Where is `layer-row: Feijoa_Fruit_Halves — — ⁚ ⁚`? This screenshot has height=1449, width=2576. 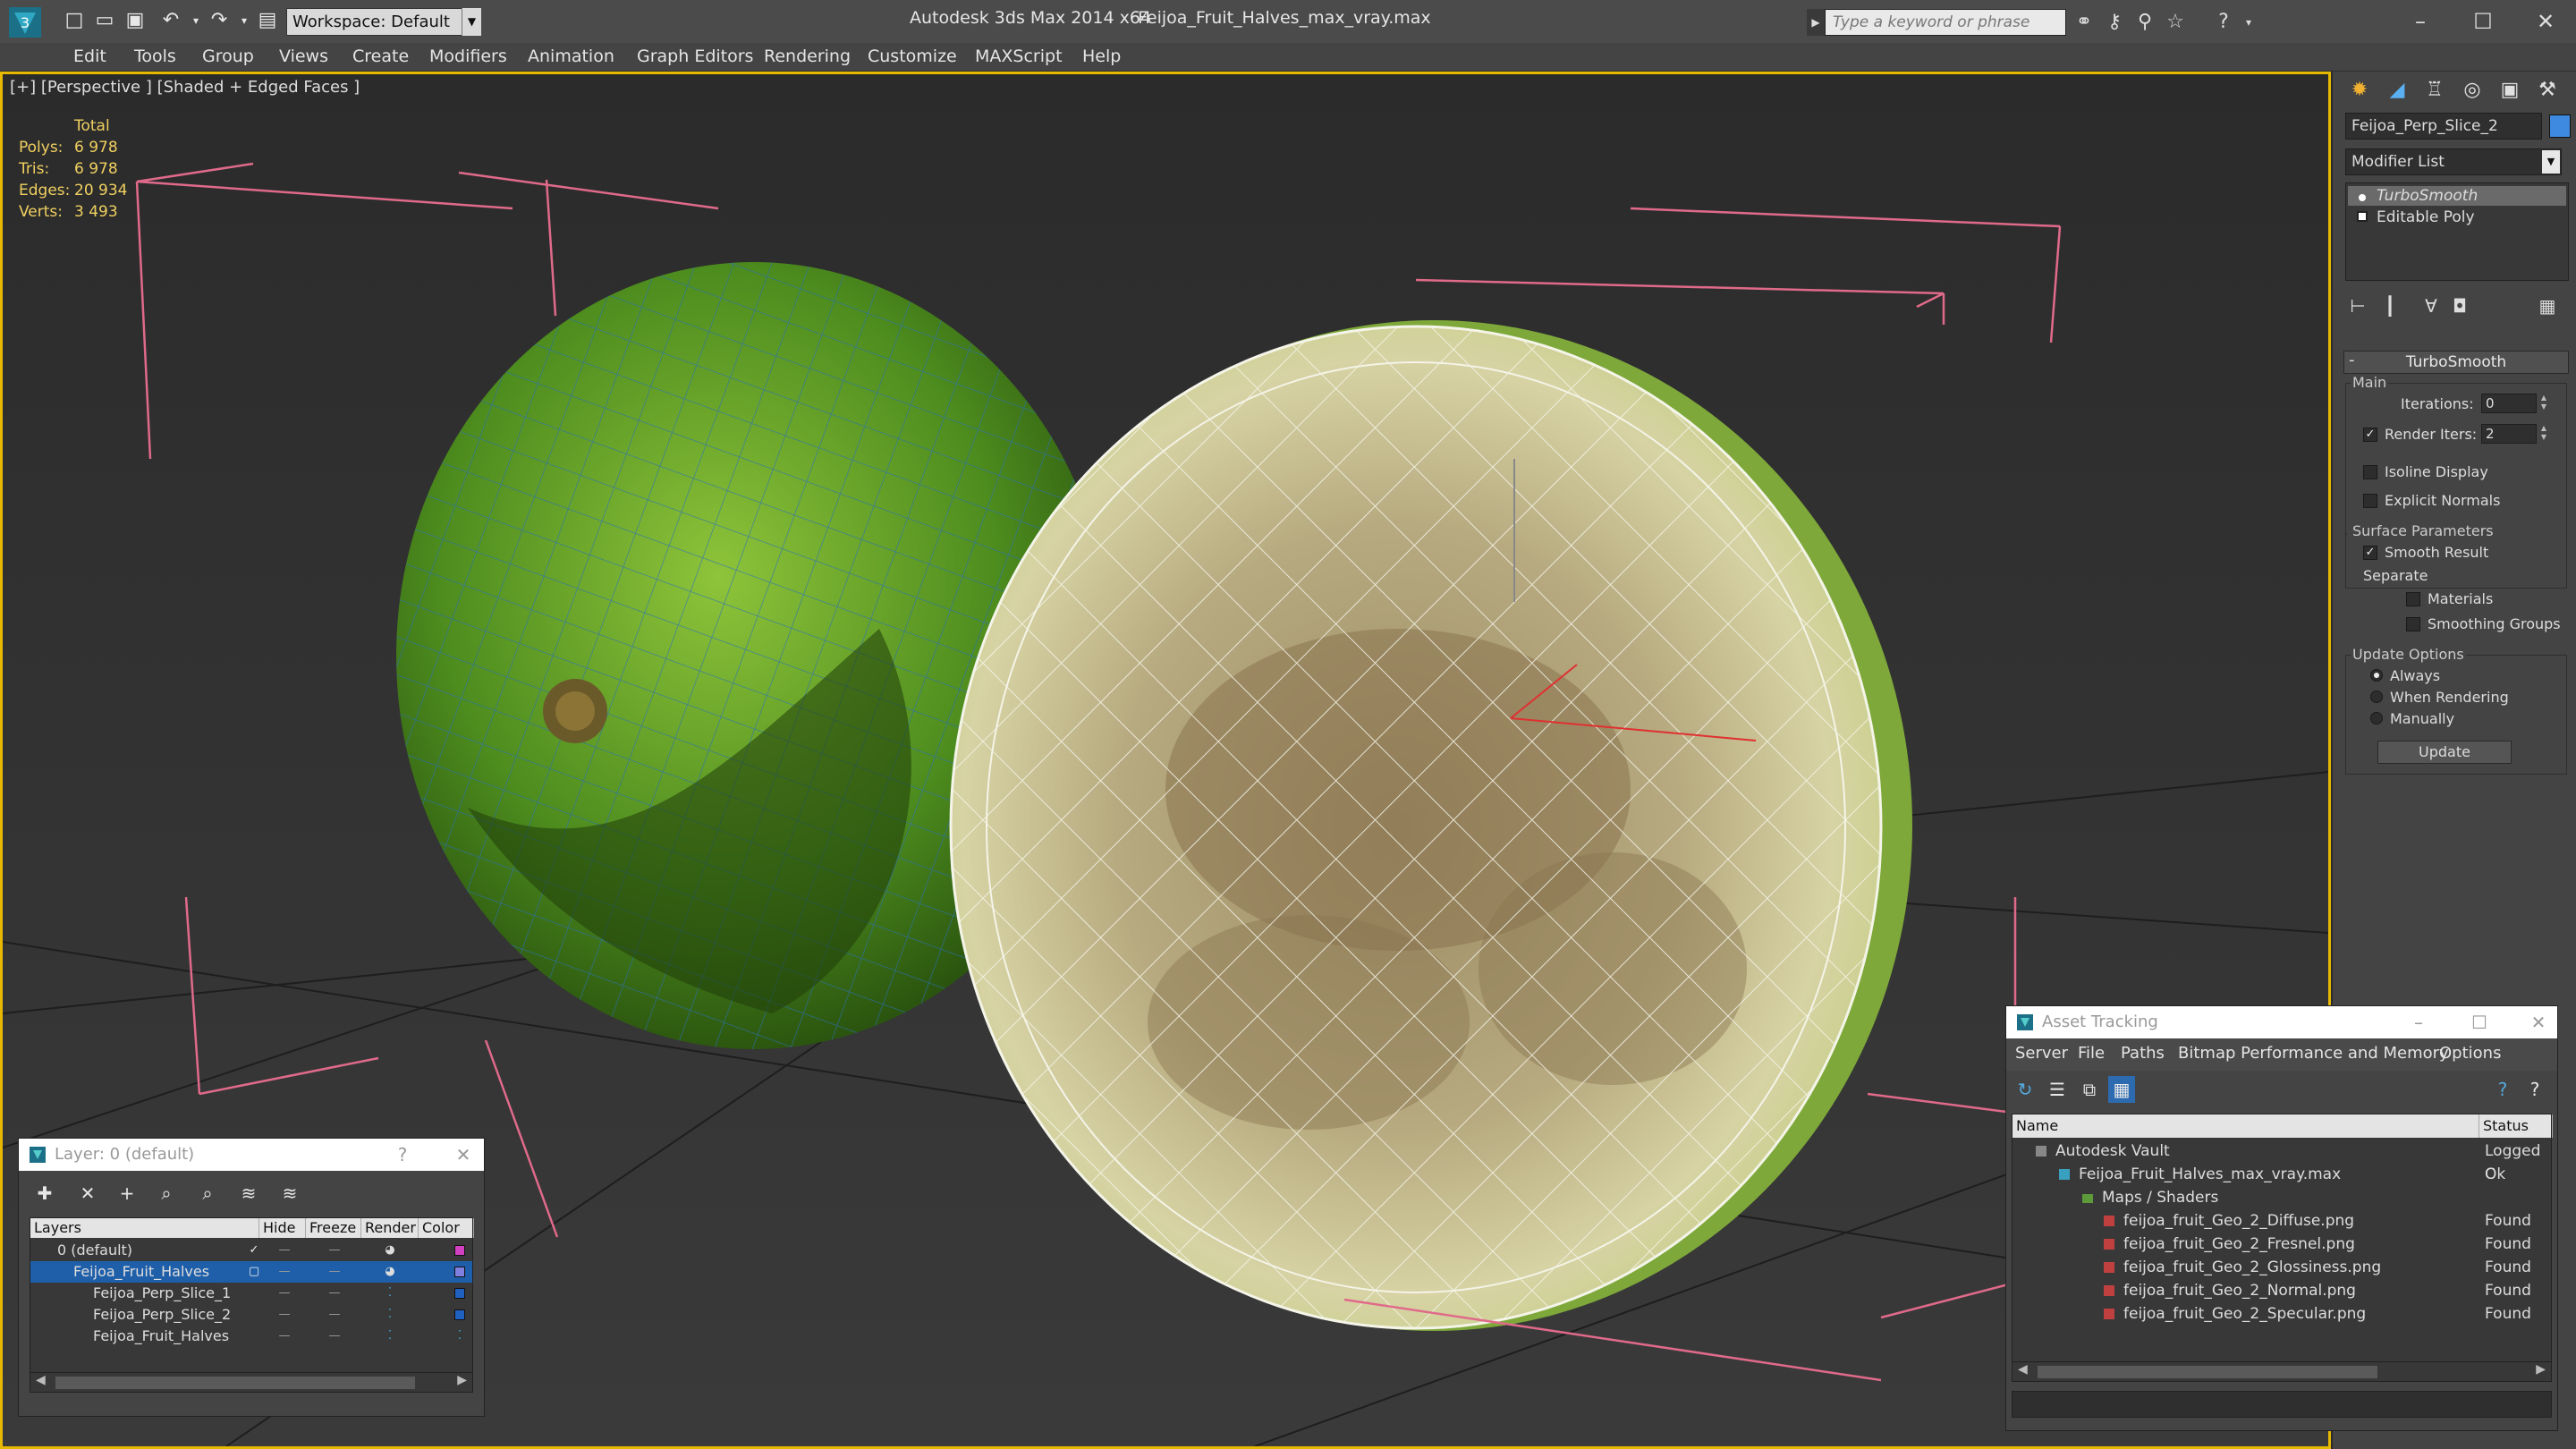 layer-row: Feijoa_Fruit_Halves — — ⁚ ⁚ is located at coordinates (251, 1336).